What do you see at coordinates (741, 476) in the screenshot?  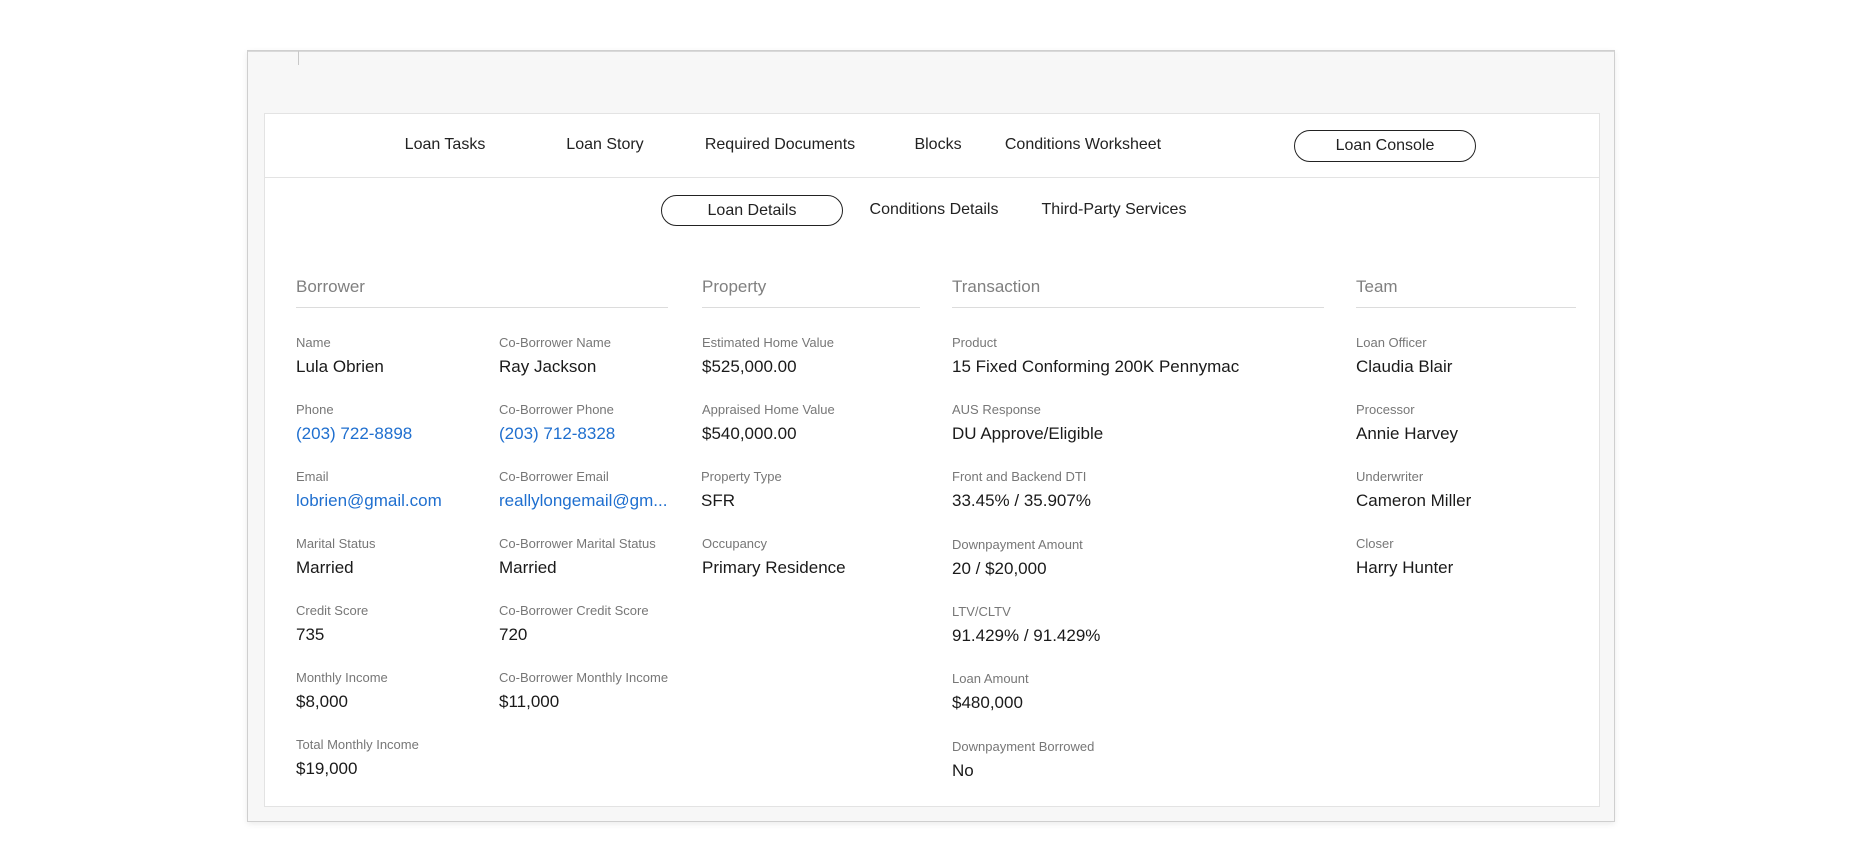 I see `field-label: Property Type` at bounding box center [741, 476].